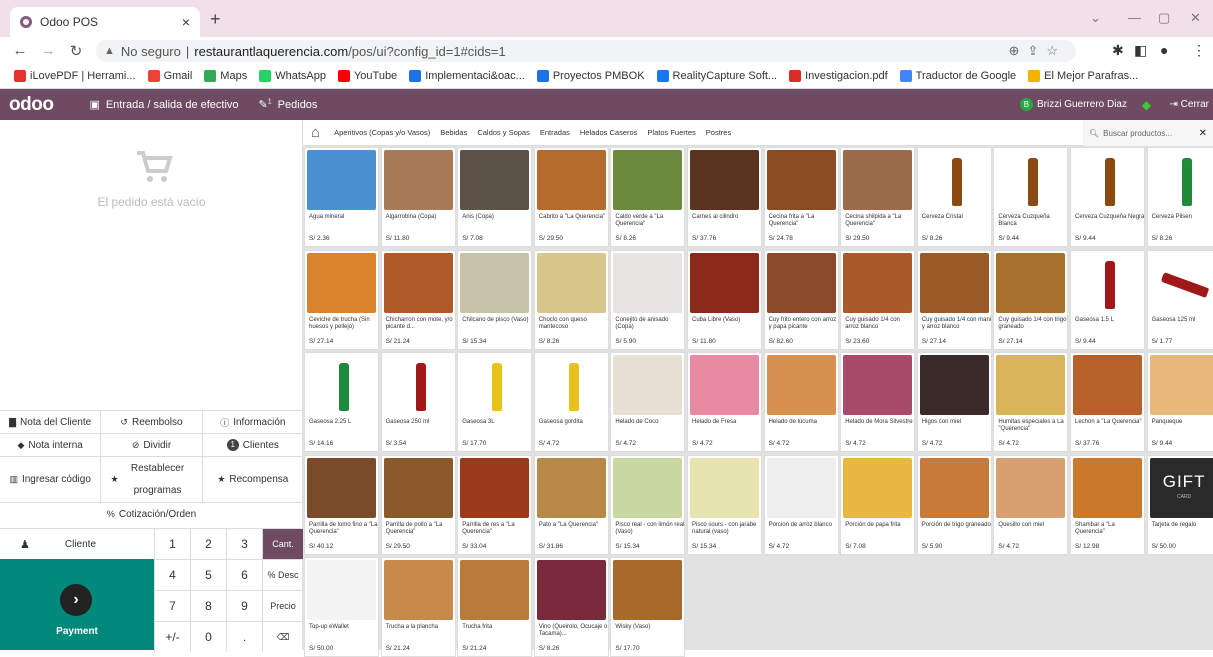 Image resolution: width=1213 pixels, height=657 pixels. Describe the element at coordinates (208, 544) in the screenshot. I see `numpad-key: 2` at that location.